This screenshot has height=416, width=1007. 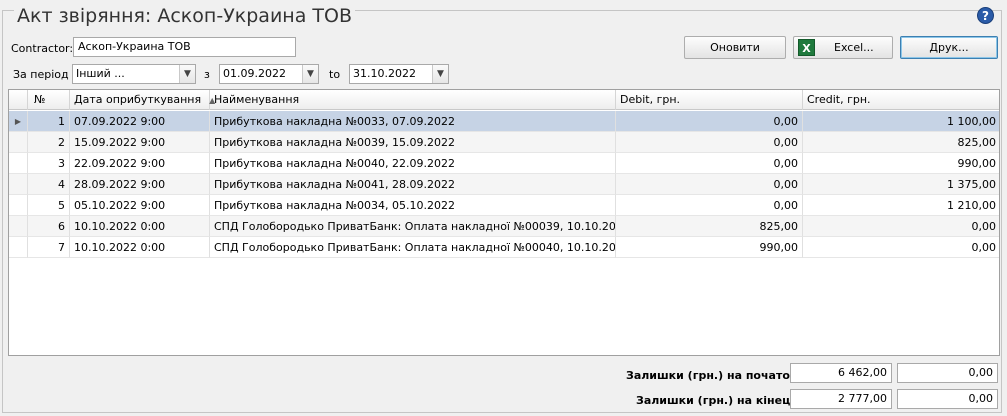 What do you see at coordinates (901, 100) in the screenshot?
I see `column-header-credit: Credit, грн.` at bounding box center [901, 100].